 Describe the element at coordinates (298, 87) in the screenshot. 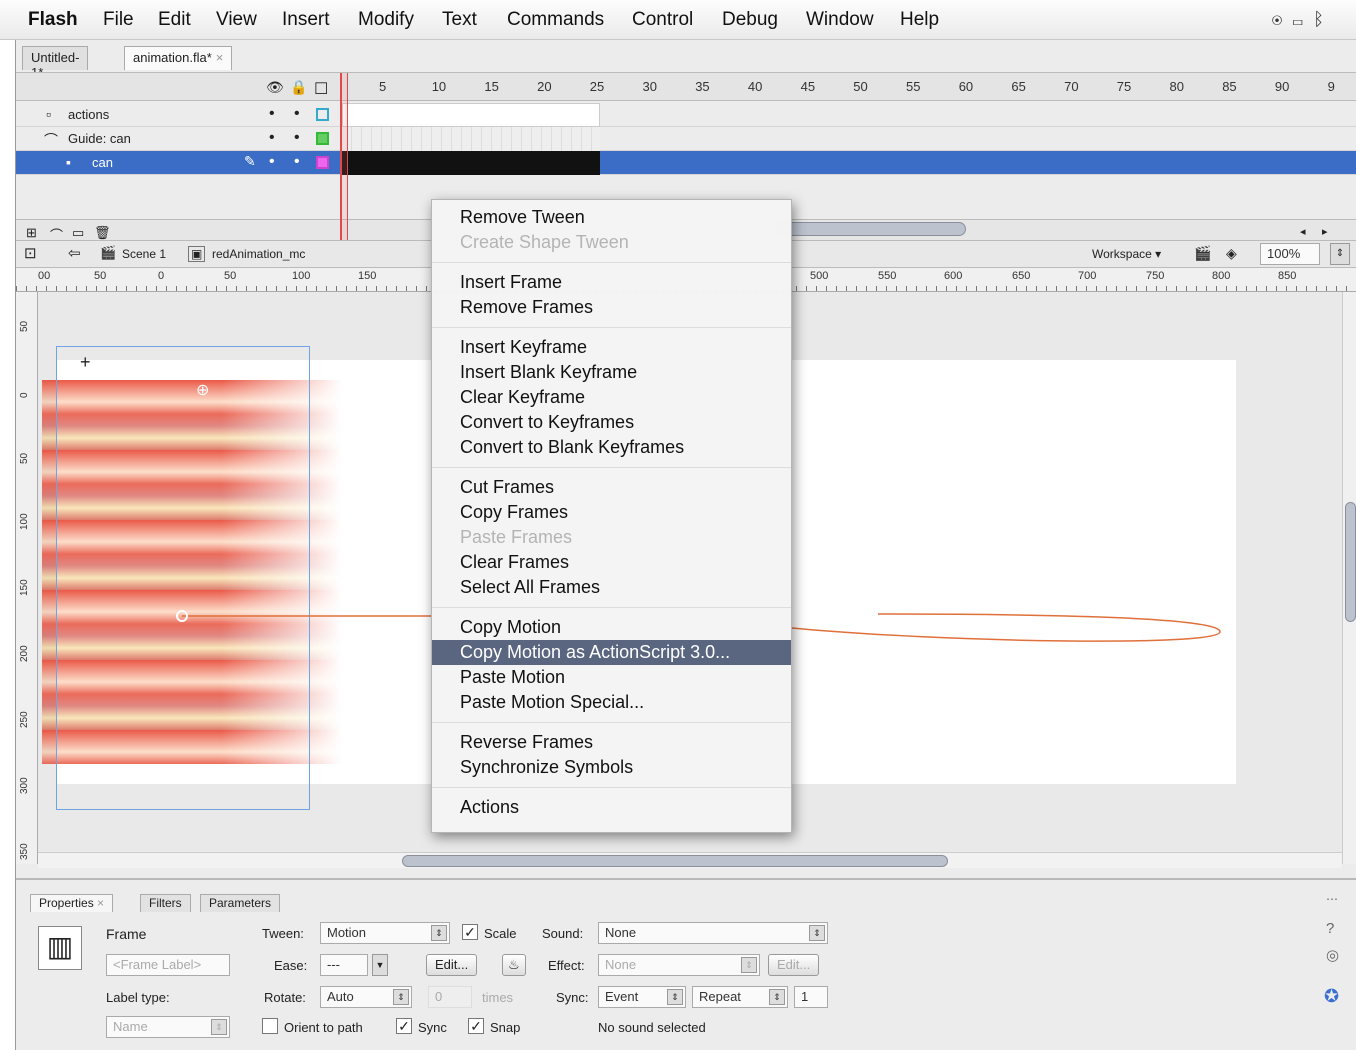

I see `lock-icon: 🔒` at that location.